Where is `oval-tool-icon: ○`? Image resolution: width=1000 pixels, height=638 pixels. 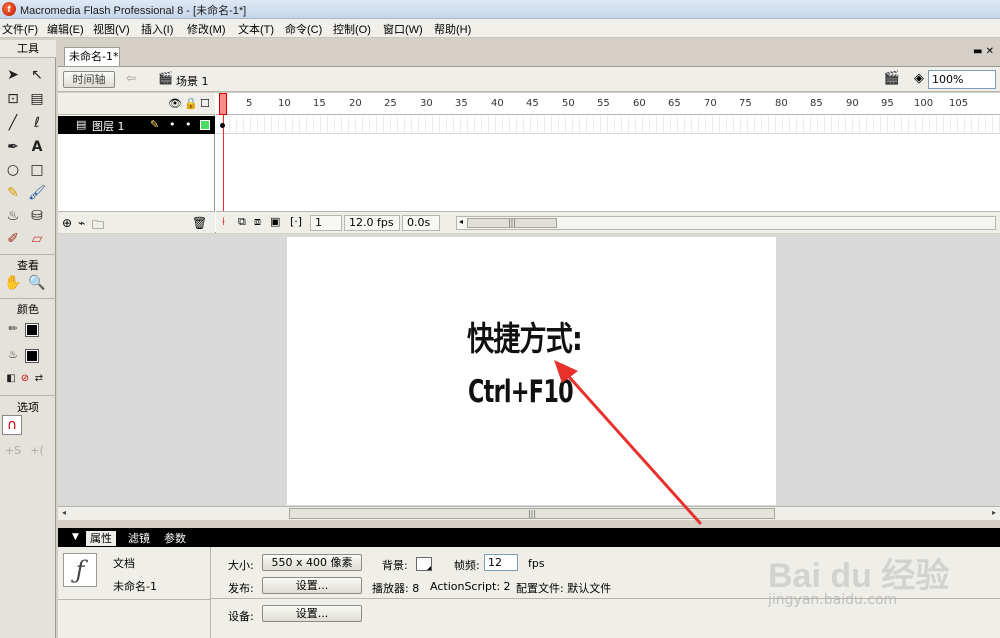 oval-tool-icon: ○ is located at coordinates (13, 170).